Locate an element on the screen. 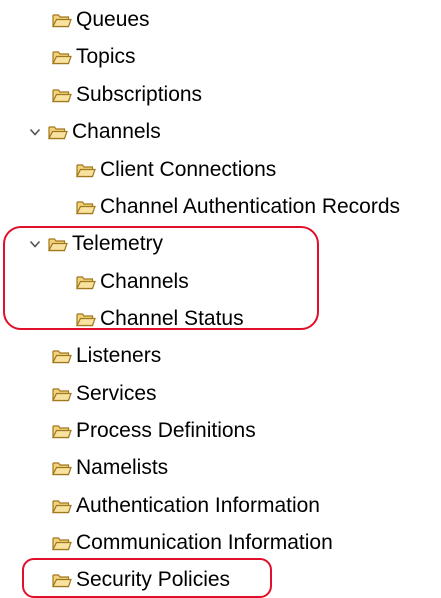 The image size is (441, 598). tree-item-authentication-information: Authentication Information is located at coordinates (186, 506).